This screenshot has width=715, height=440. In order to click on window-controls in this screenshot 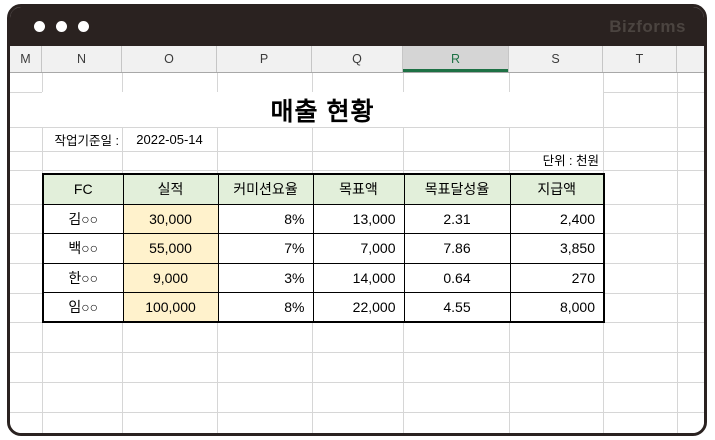, I will do `click(61, 26)`.